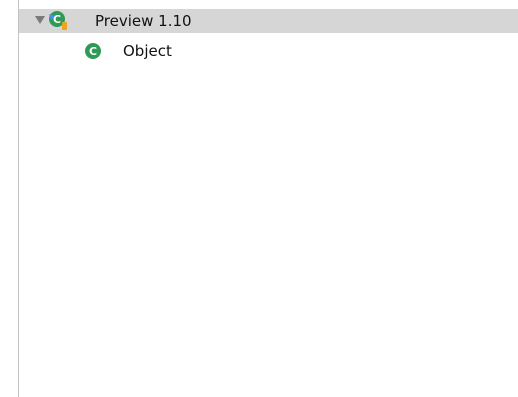  What do you see at coordinates (268, 21) in the screenshot?
I see `tree-row-preview: C Preview 1.10` at bounding box center [268, 21].